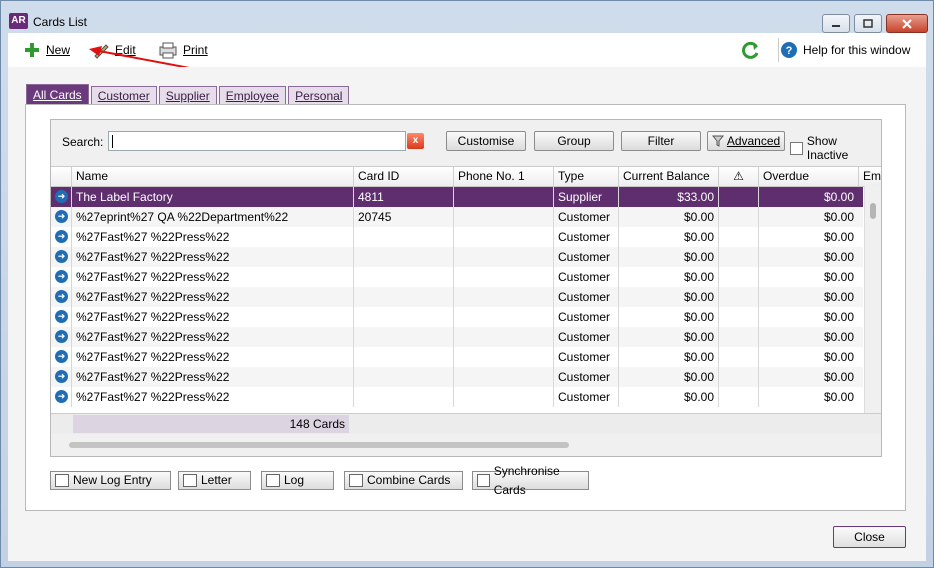 This screenshot has height=568, width=934. Describe the element at coordinates (661, 141) in the screenshot. I see `filter-button: Filter` at that location.